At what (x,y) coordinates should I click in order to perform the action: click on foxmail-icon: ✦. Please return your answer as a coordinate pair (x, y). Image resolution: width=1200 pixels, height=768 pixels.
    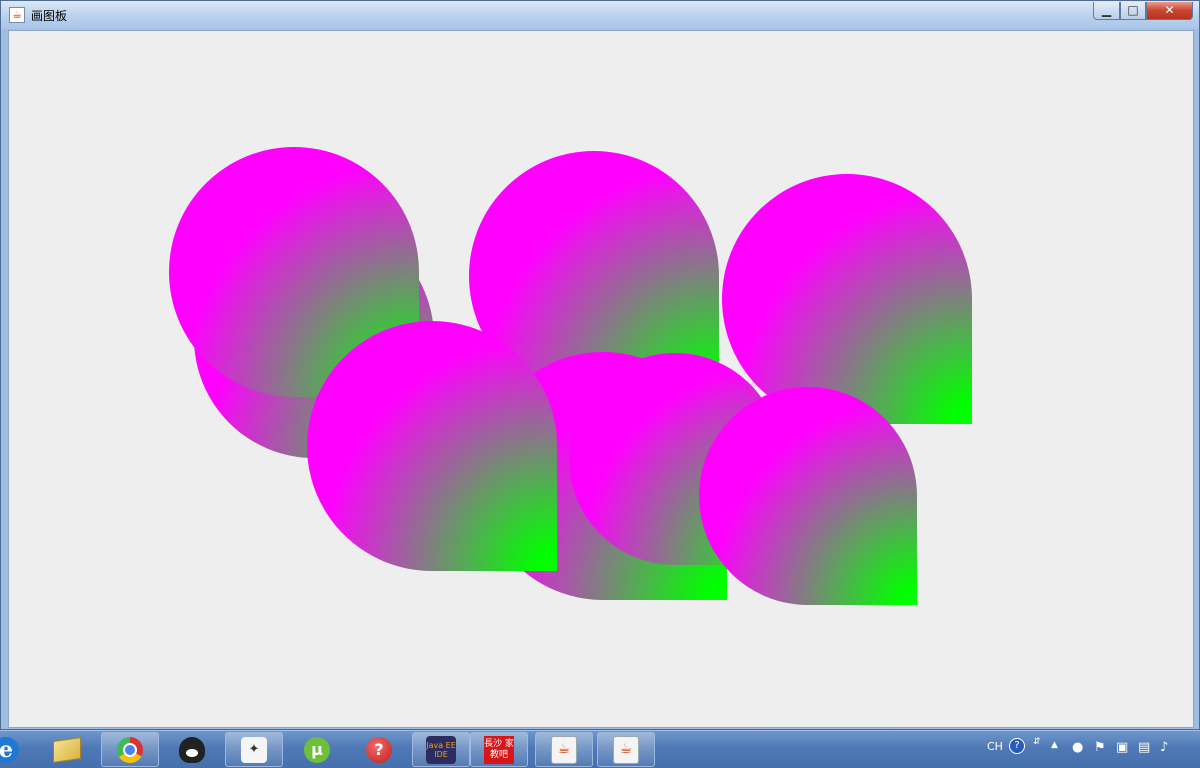
    Looking at the image, I should click on (254, 749).